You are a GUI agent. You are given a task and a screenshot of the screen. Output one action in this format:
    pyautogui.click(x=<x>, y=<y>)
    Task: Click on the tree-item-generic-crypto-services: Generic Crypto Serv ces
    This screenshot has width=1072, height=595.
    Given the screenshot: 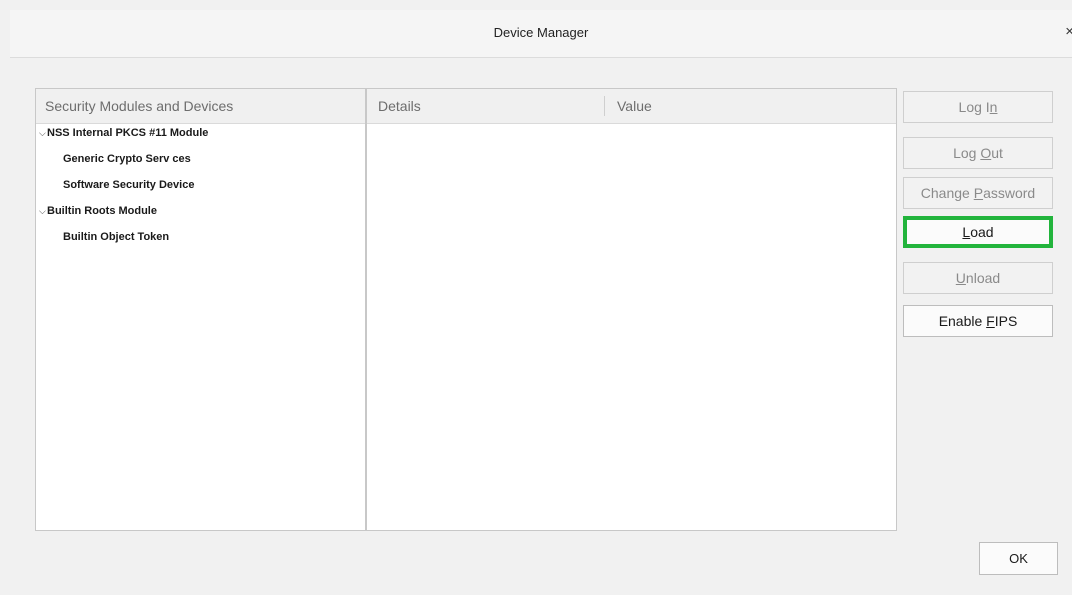 What is the action you would take?
    pyautogui.click(x=200, y=166)
    